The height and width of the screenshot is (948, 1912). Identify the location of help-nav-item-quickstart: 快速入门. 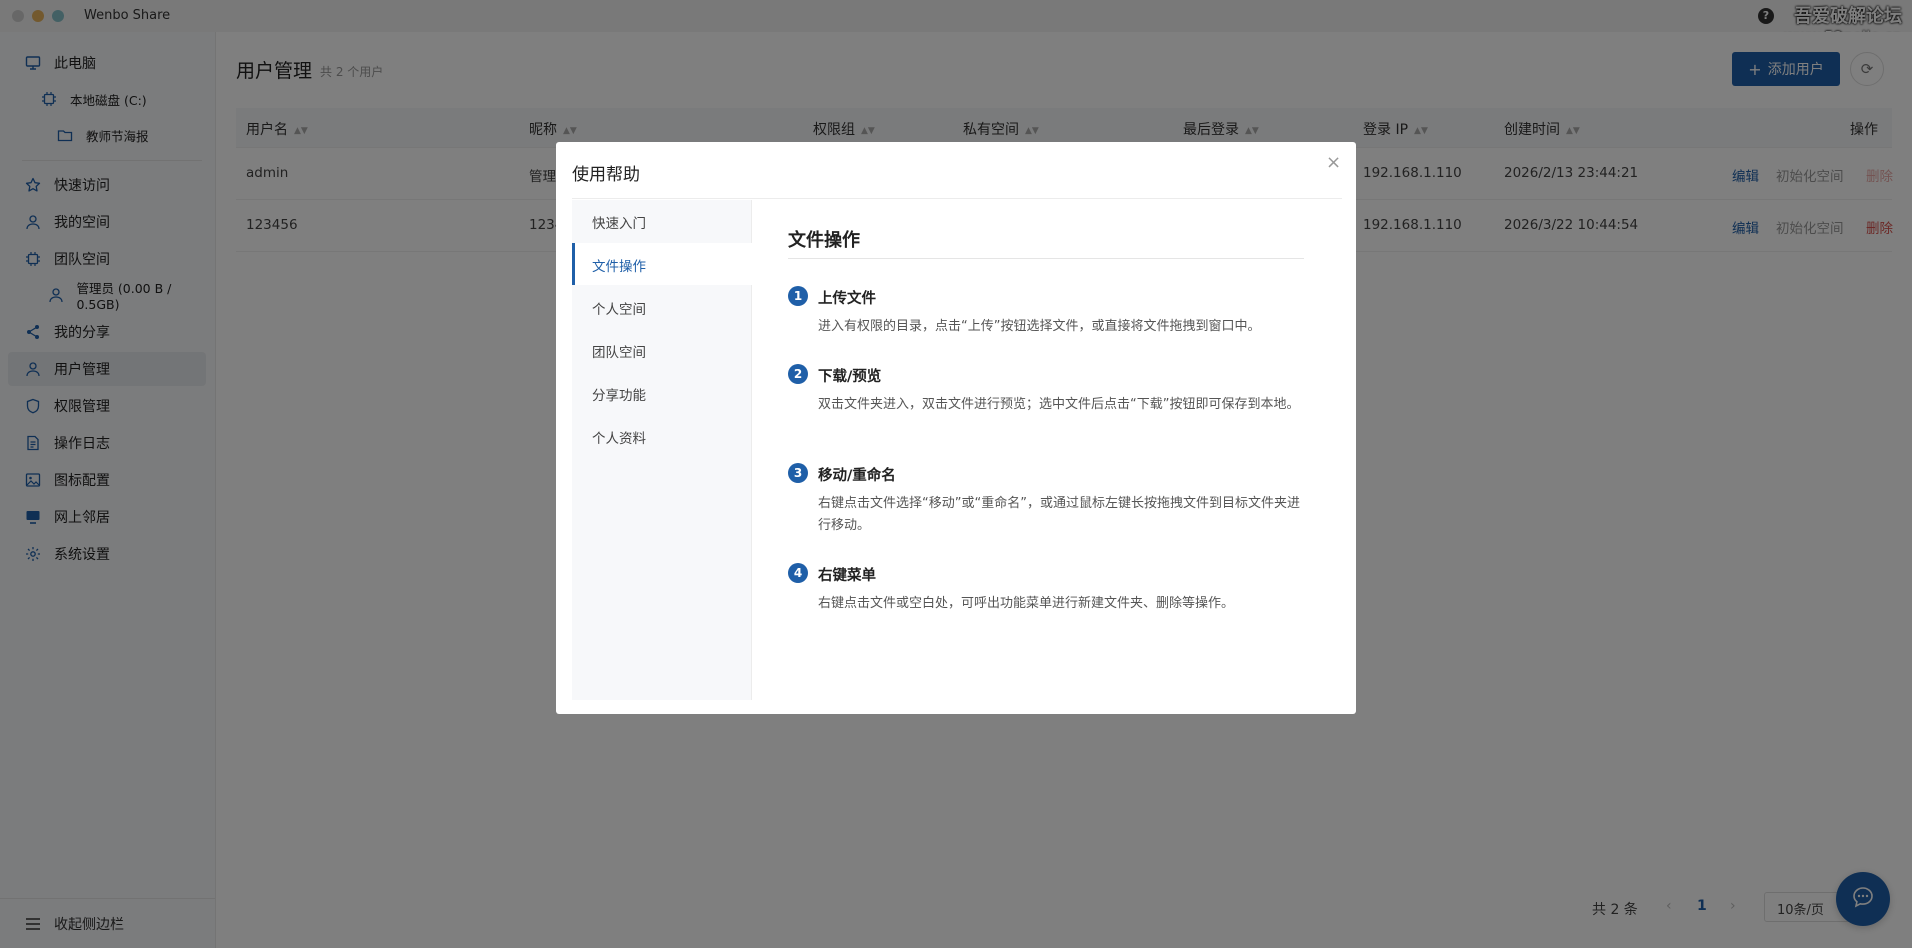
(662, 221).